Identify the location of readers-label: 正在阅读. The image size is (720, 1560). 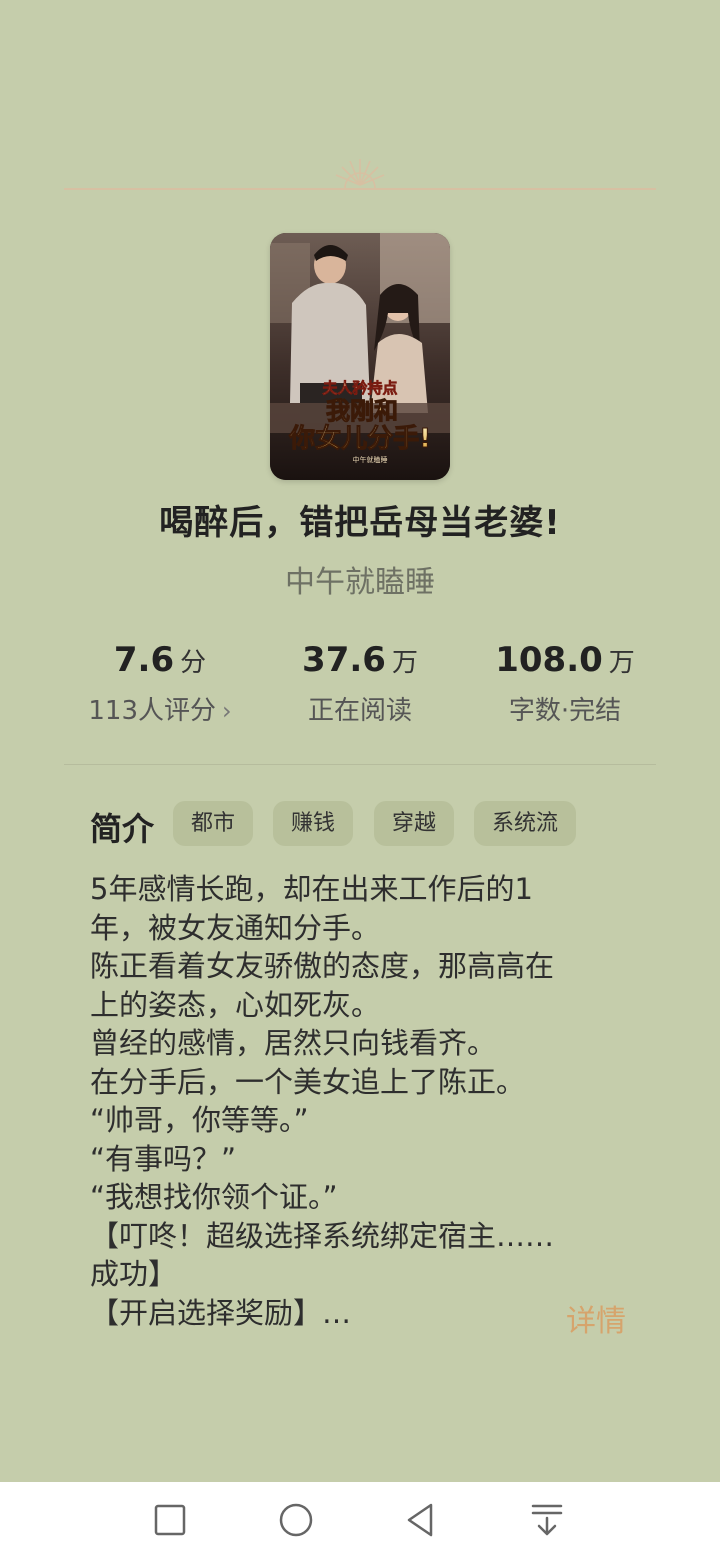
(359, 711).